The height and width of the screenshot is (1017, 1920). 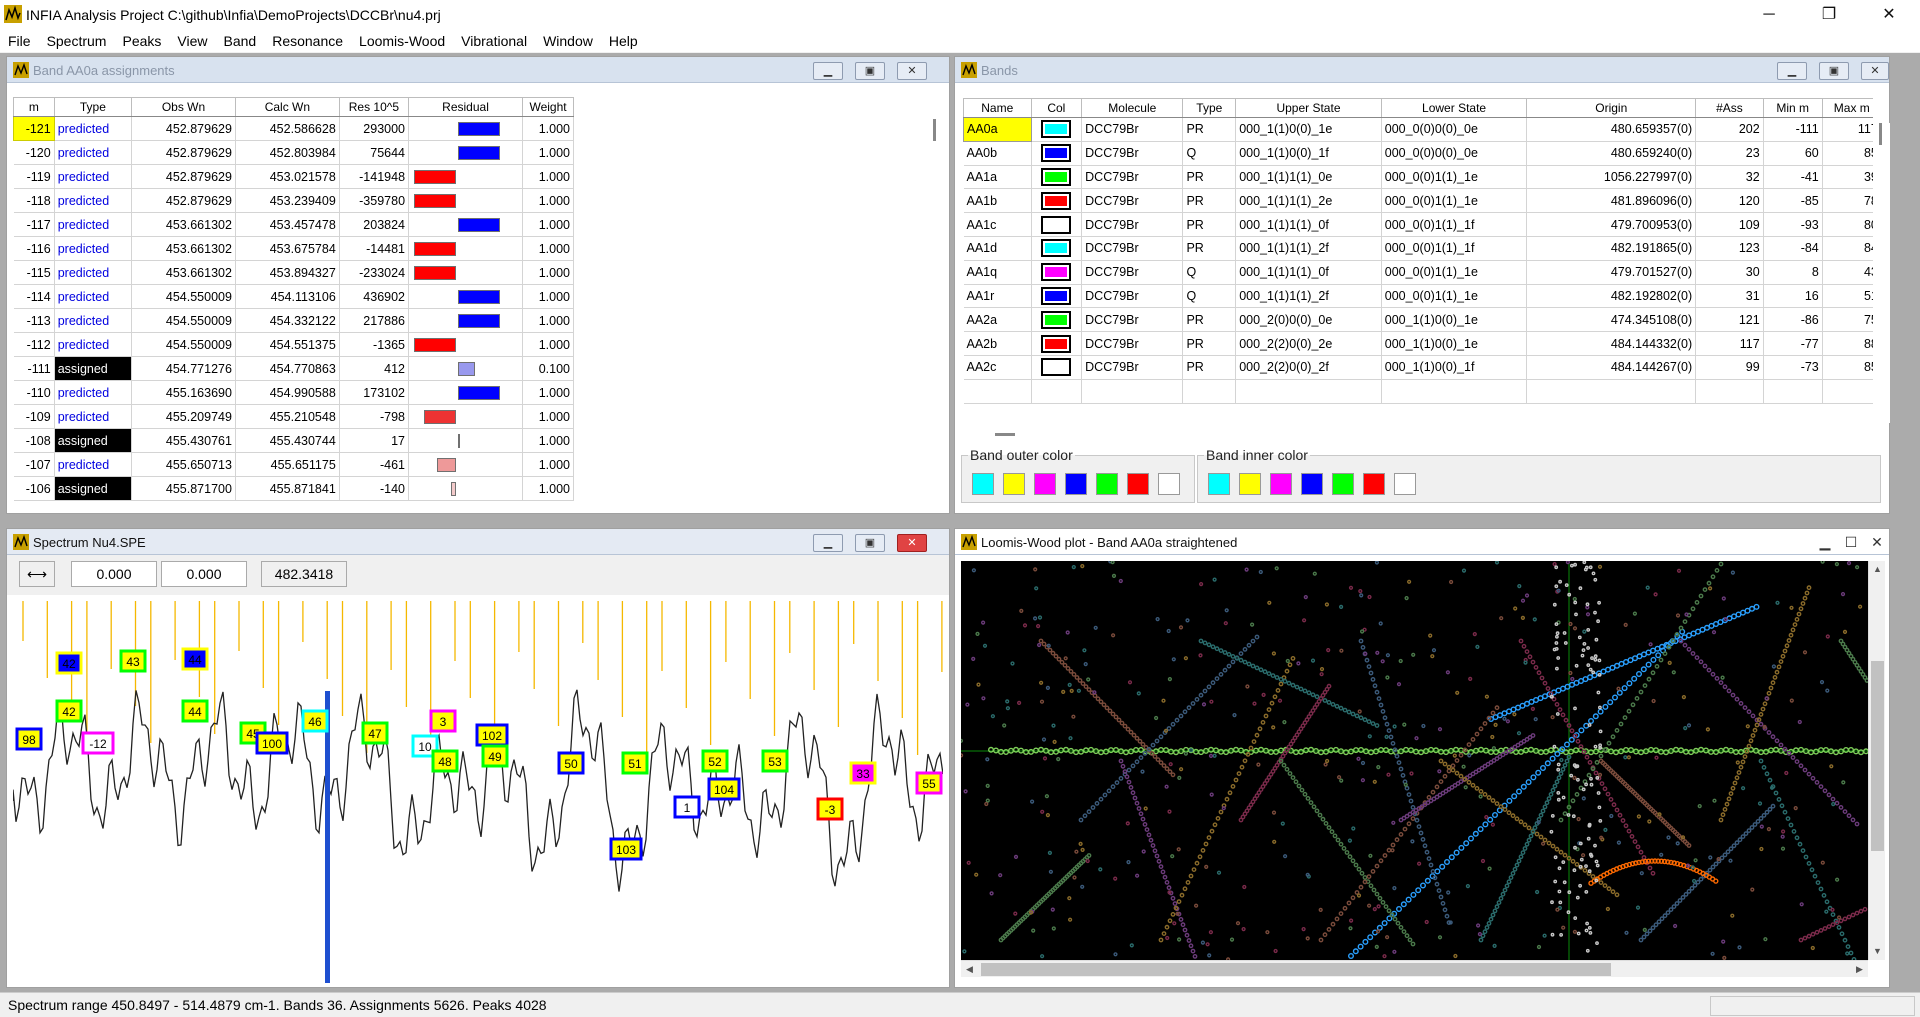 What do you see at coordinates (98, 743) in the screenshot?
I see `peak-label: -12` at bounding box center [98, 743].